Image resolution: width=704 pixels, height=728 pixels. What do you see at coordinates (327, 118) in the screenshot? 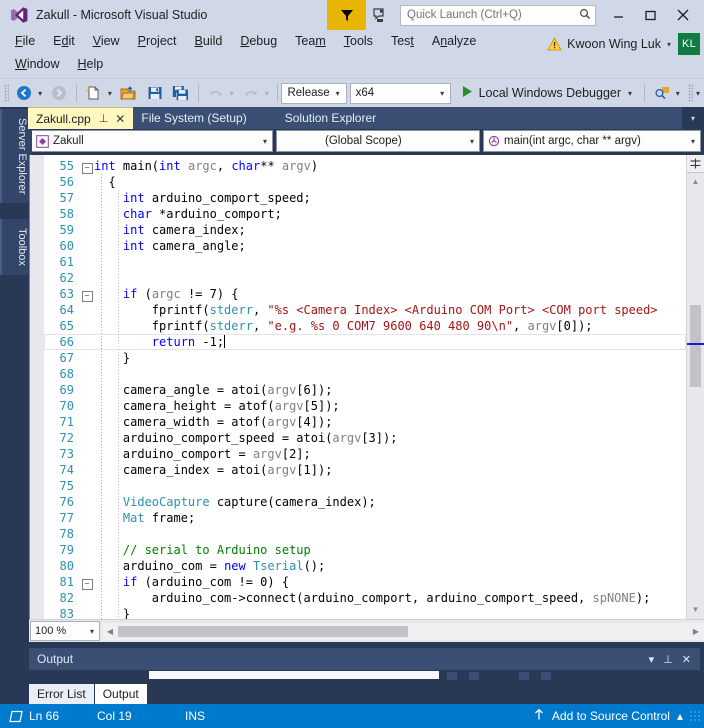
I see `tab-solution-explorer: Solution Explorer` at bounding box center [327, 118].